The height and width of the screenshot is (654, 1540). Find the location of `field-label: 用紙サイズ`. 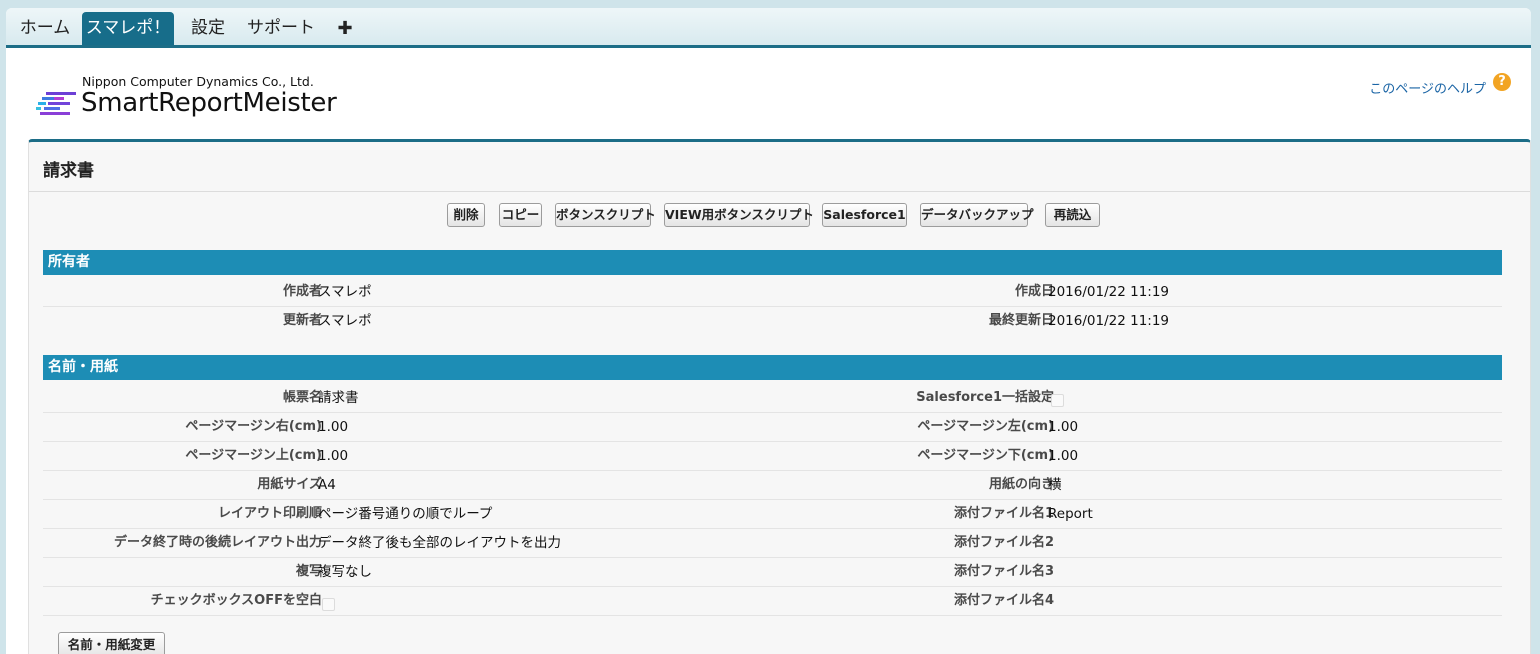

field-label: 用紙サイズ is located at coordinates (289, 484).